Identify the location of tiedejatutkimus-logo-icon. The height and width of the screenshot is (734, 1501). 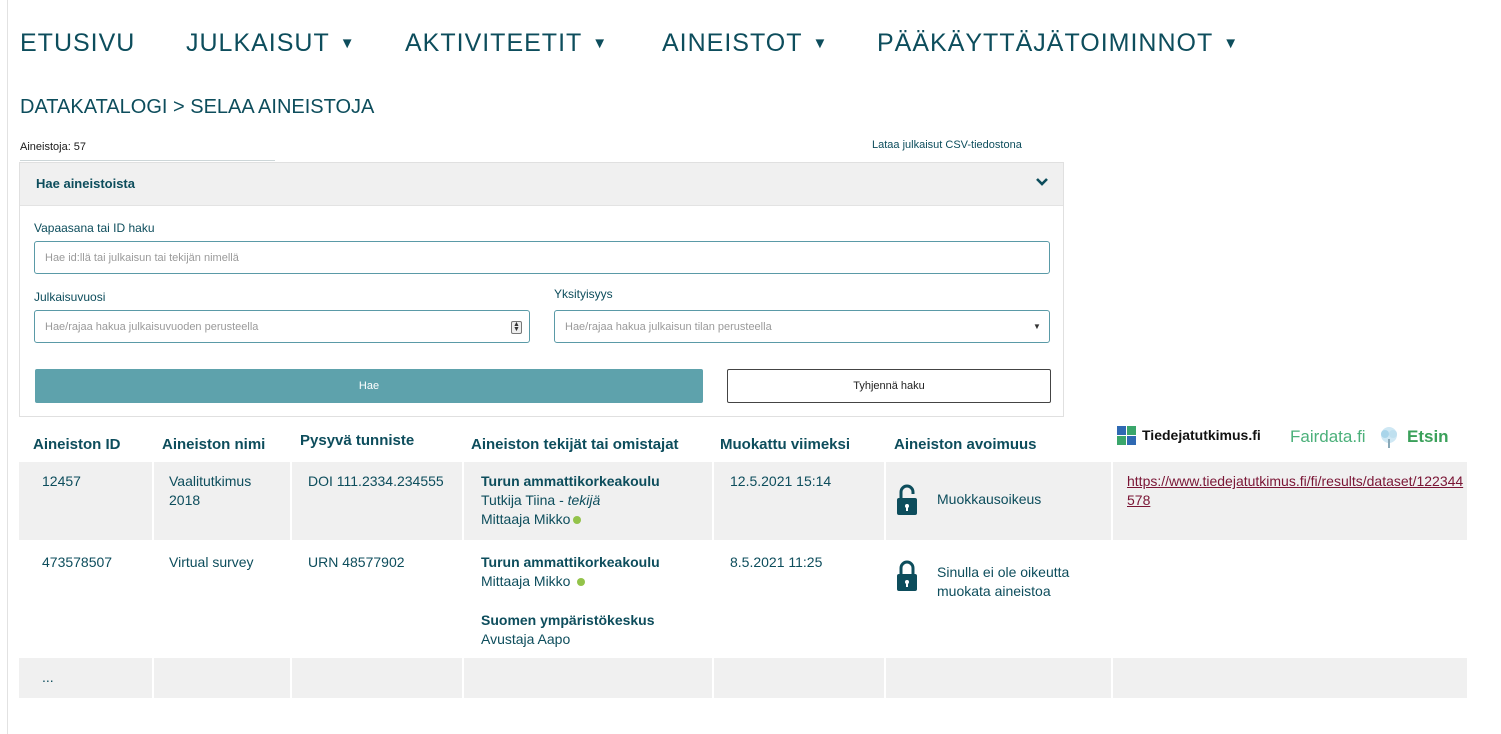
(1127, 436).